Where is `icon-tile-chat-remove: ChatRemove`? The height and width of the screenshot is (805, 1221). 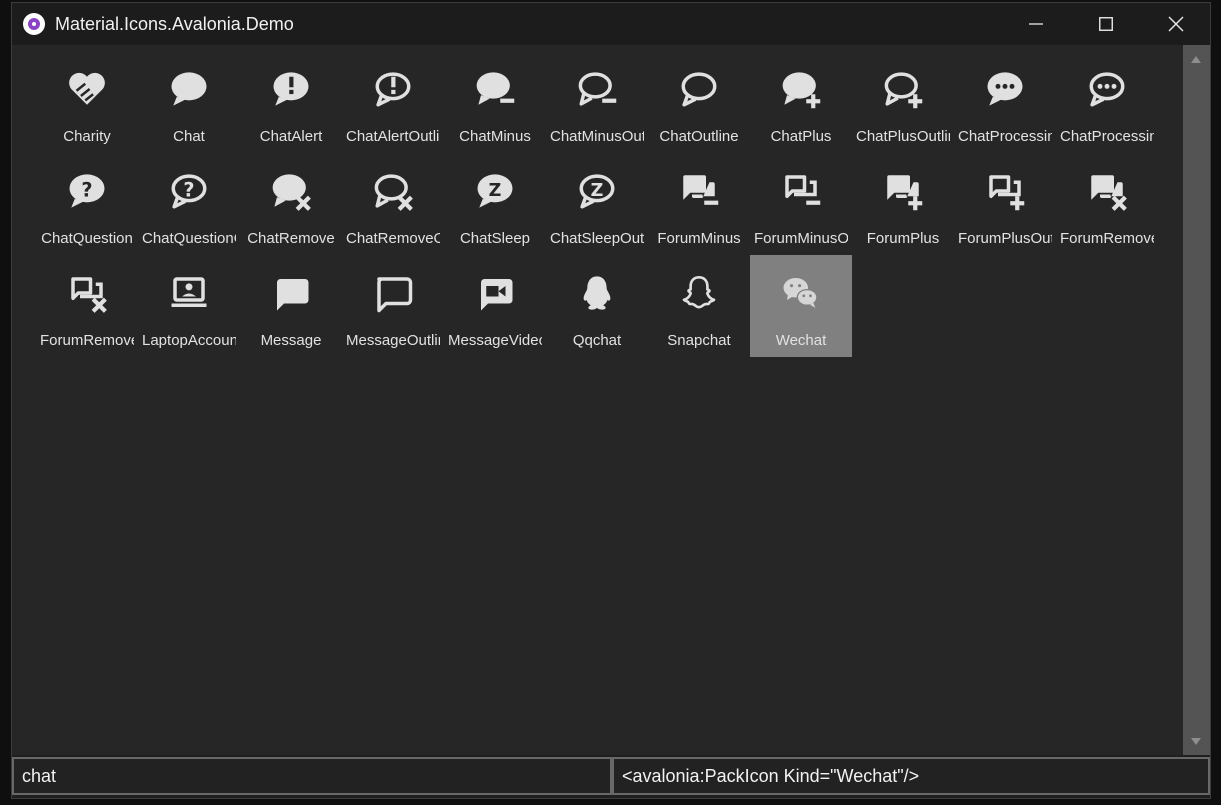 icon-tile-chat-remove: ChatRemove is located at coordinates (291, 204).